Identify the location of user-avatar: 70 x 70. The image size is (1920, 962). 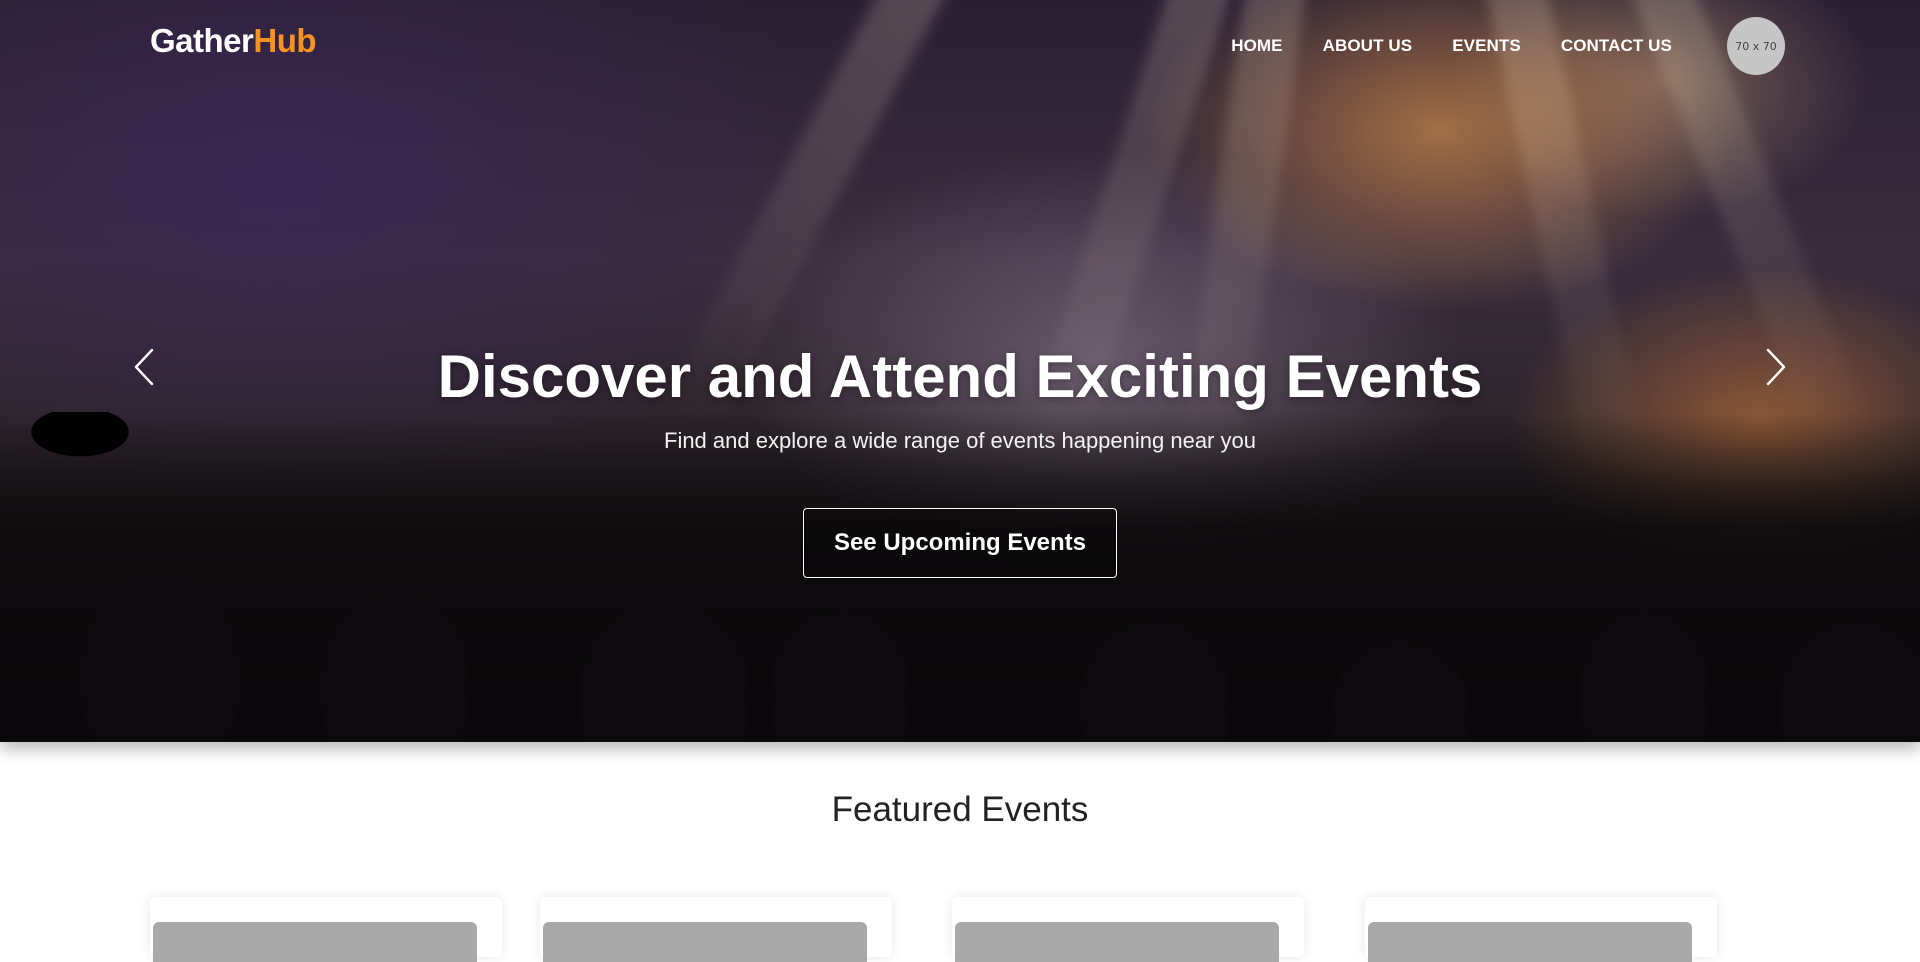
(1756, 46).